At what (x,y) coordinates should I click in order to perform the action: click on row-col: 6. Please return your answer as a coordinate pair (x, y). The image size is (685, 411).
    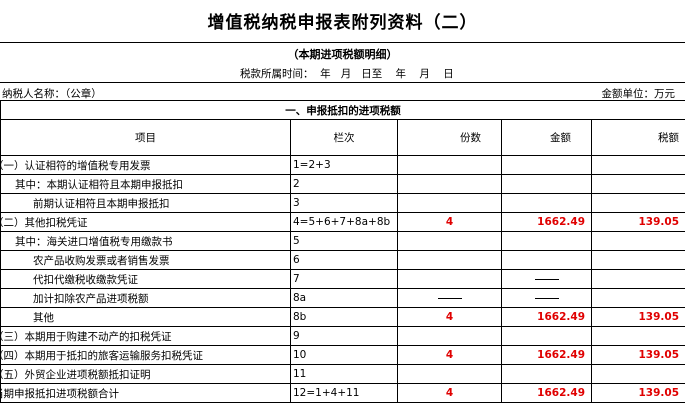
    Looking at the image, I should click on (344, 260).